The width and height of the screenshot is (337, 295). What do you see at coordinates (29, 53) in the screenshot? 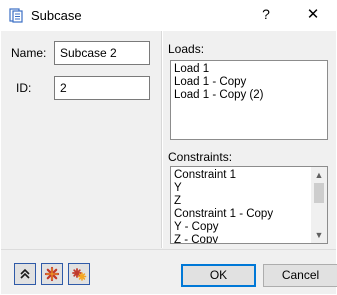
I see `name-label: Name:` at bounding box center [29, 53].